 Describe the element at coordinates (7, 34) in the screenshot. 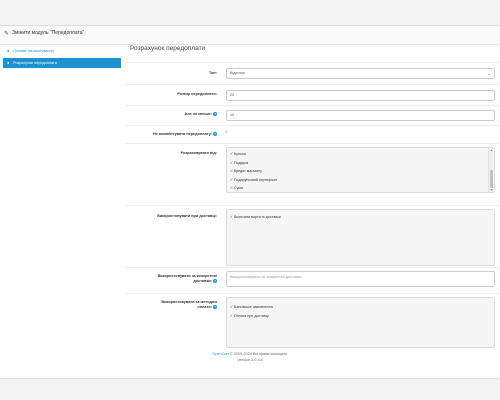

I see `pencil-icon: ✎` at that location.